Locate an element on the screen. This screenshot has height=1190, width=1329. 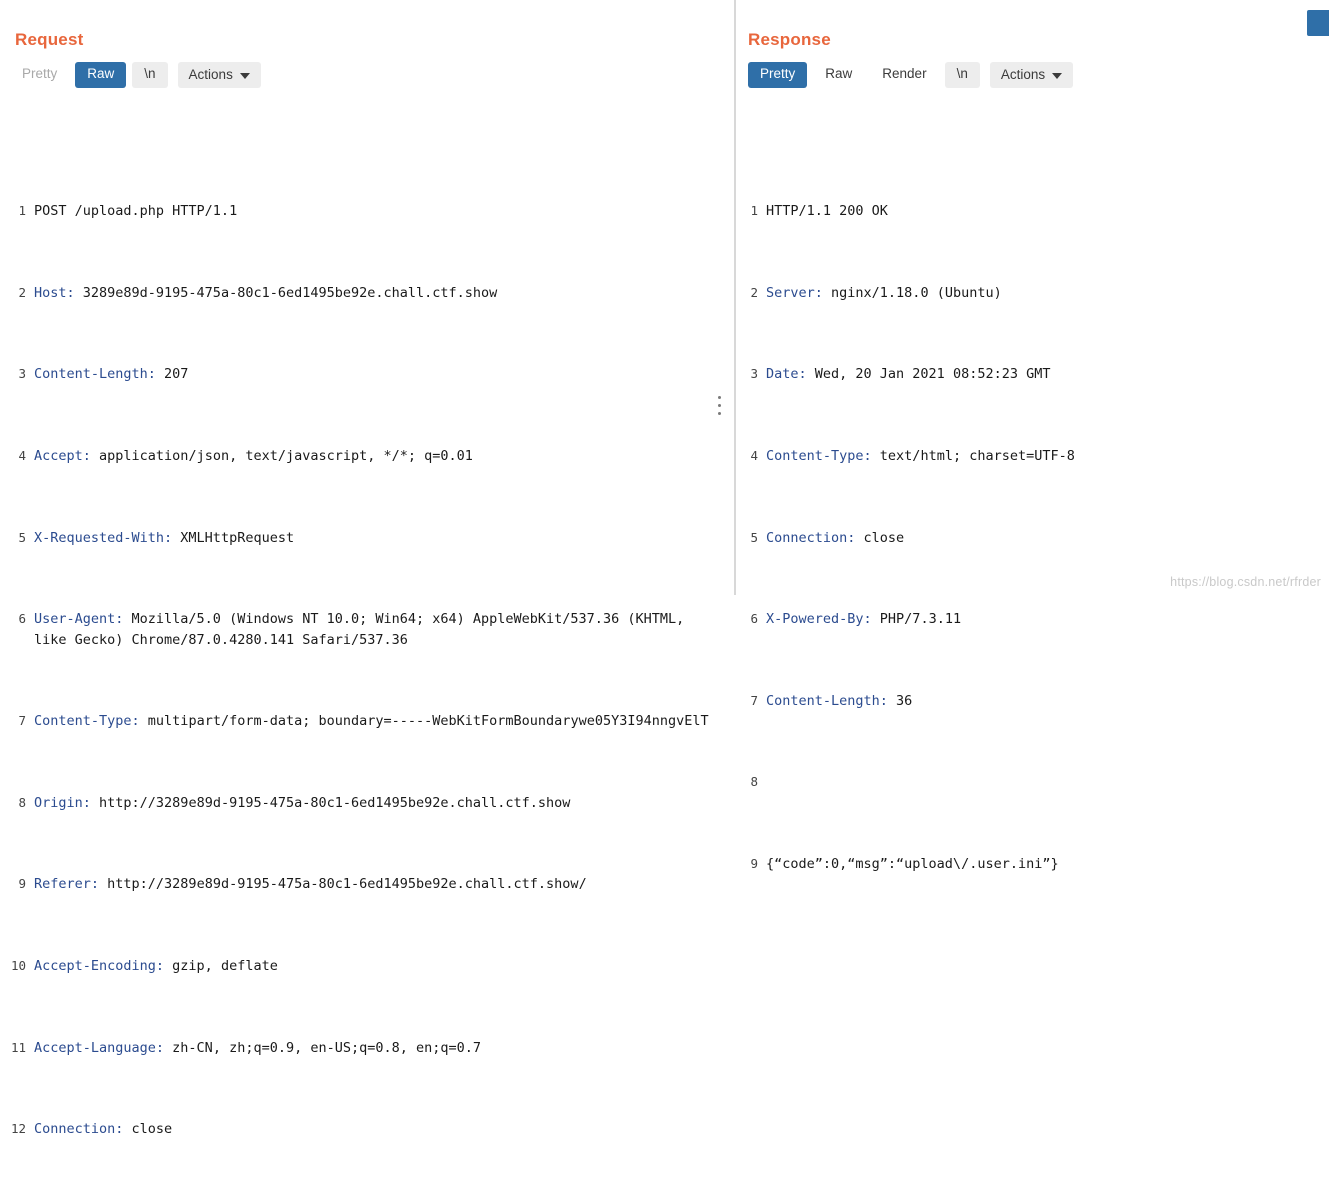
header-value: zh-CN, zh;q=0.9, en-US;q=0.8, en;q=0.7 is located at coordinates (323, 1047).